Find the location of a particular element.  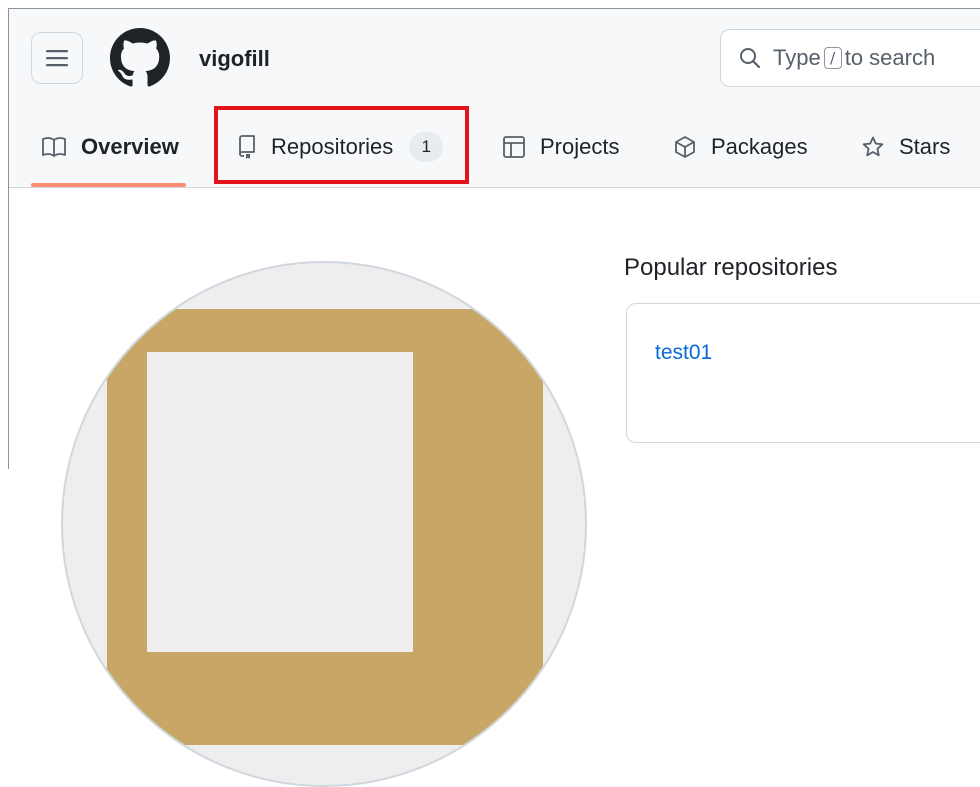

tab-overview: Overview is located at coordinates (110, 147).